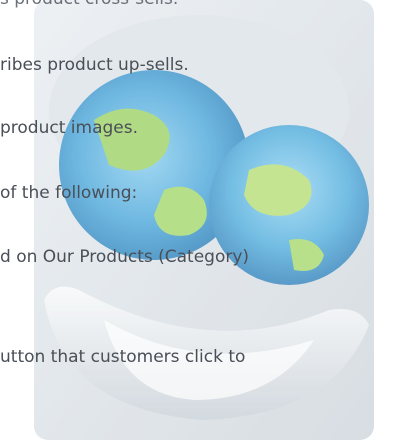 The height and width of the screenshot is (445, 399). What do you see at coordinates (123, 357) in the screenshot?
I see `text-line-button-click: utton that customers click to` at bounding box center [123, 357].